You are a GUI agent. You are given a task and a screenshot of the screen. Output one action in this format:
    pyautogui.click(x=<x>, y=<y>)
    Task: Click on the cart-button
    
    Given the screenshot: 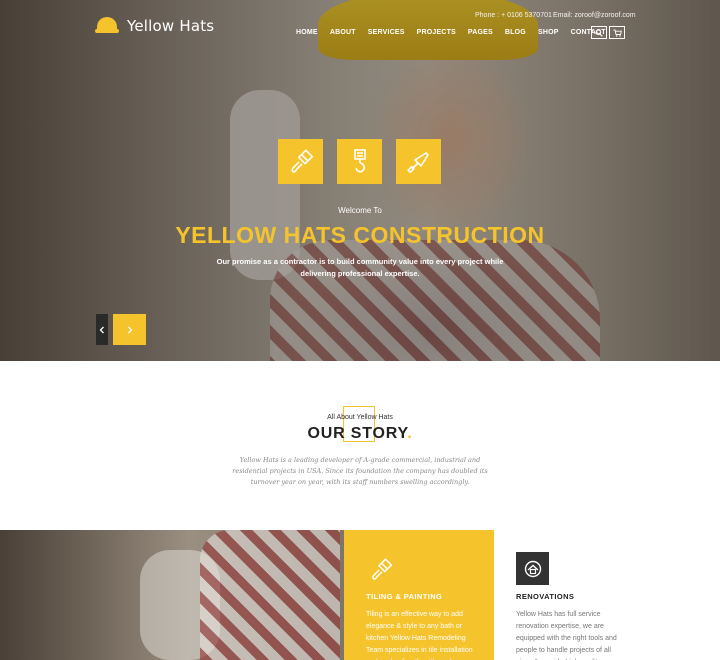 What is the action you would take?
    pyautogui.click(x=617, y=32)
    